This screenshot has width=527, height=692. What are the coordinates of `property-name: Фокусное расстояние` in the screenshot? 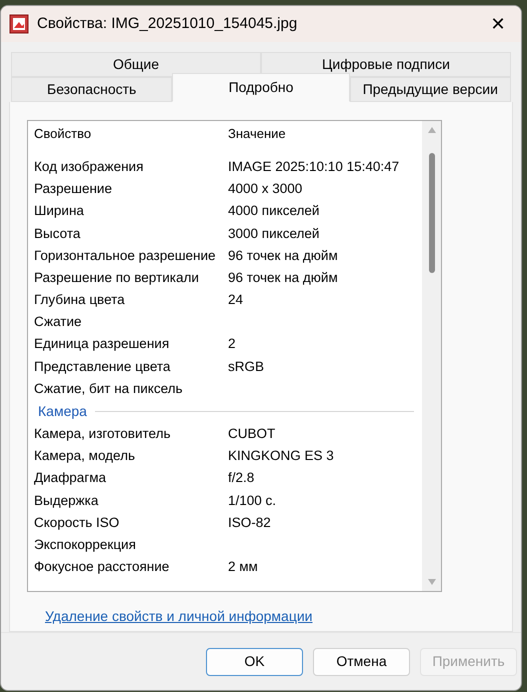 It's located at (101, 567).